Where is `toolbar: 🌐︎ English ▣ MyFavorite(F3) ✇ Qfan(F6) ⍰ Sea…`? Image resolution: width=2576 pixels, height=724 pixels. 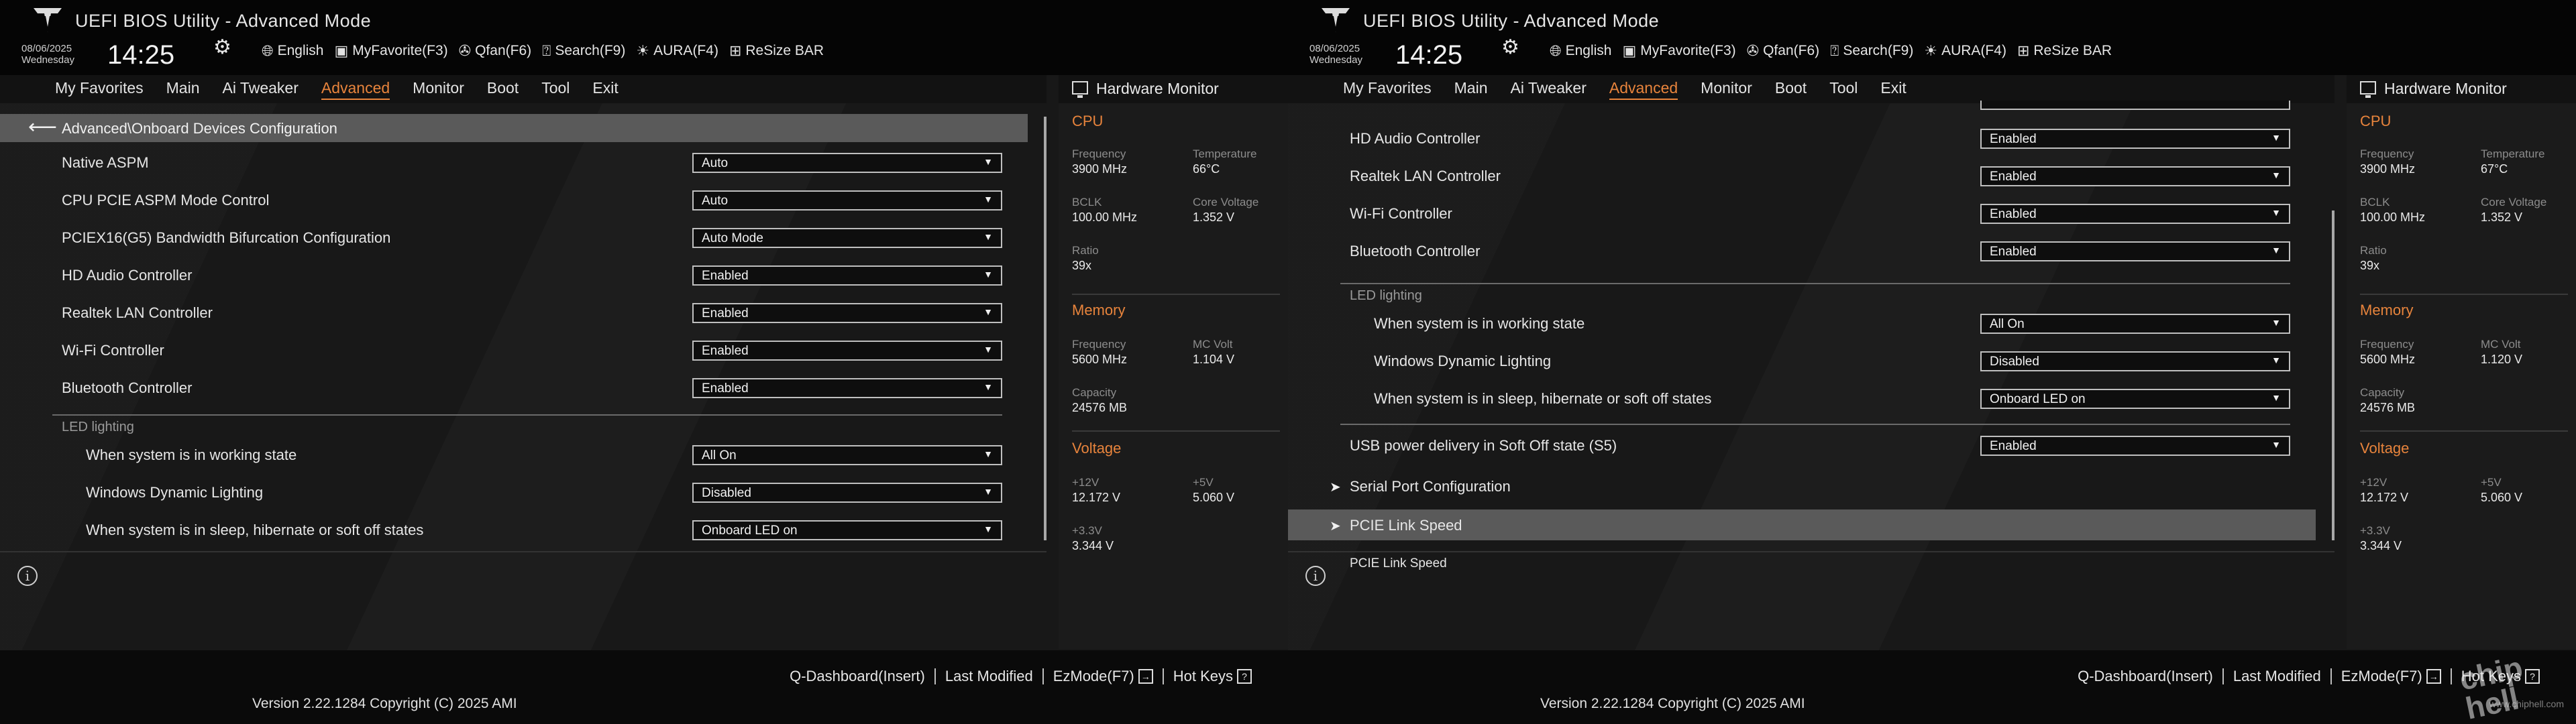
toolbar: 🌐︎ English ▣ MyFavorite(F3) ✇ Qfan(F6) ⍰ Sea… is located at coordinates (1833, 51).